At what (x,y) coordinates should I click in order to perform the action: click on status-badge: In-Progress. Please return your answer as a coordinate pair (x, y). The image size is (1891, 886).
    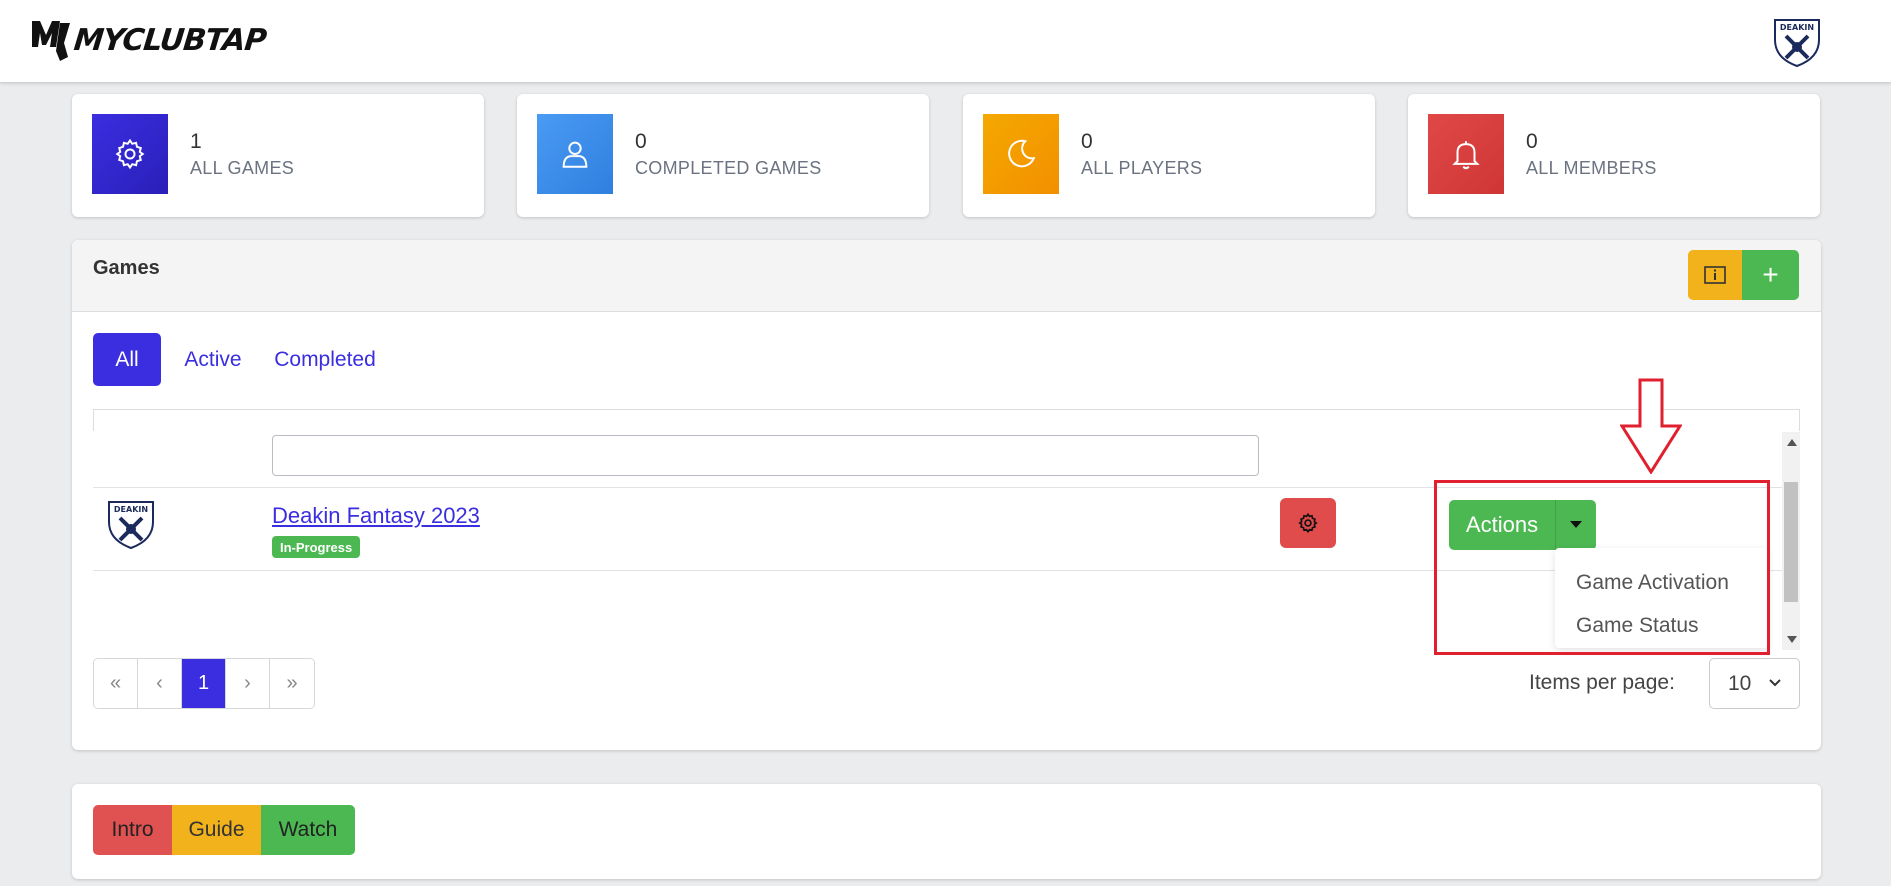
    Looking at the image, I should click on (316, 547).